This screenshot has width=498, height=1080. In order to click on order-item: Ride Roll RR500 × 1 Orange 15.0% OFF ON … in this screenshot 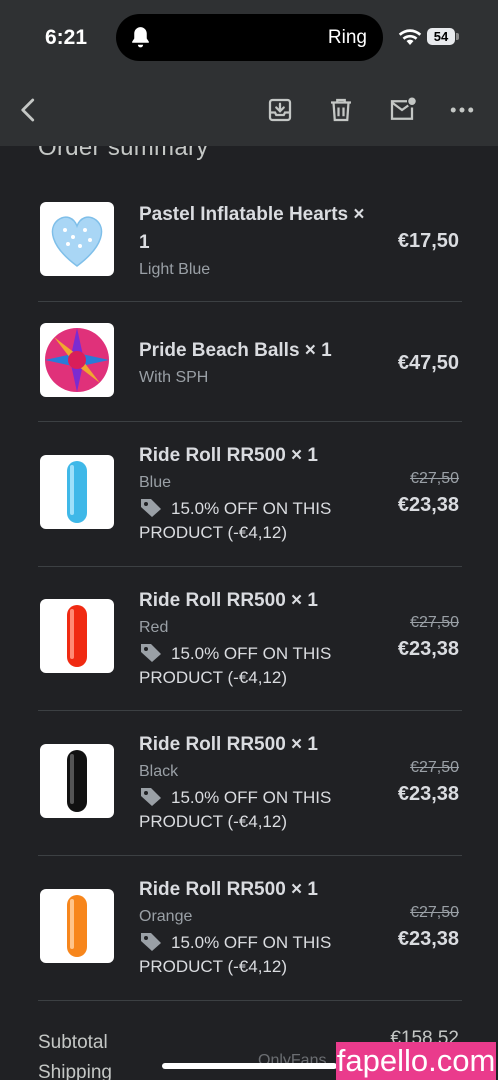, I will do `click(250, 928)`.